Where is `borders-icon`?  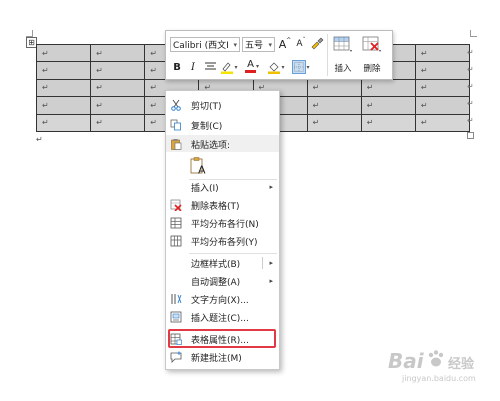
borders-icon is located at coordinates (299, 67).